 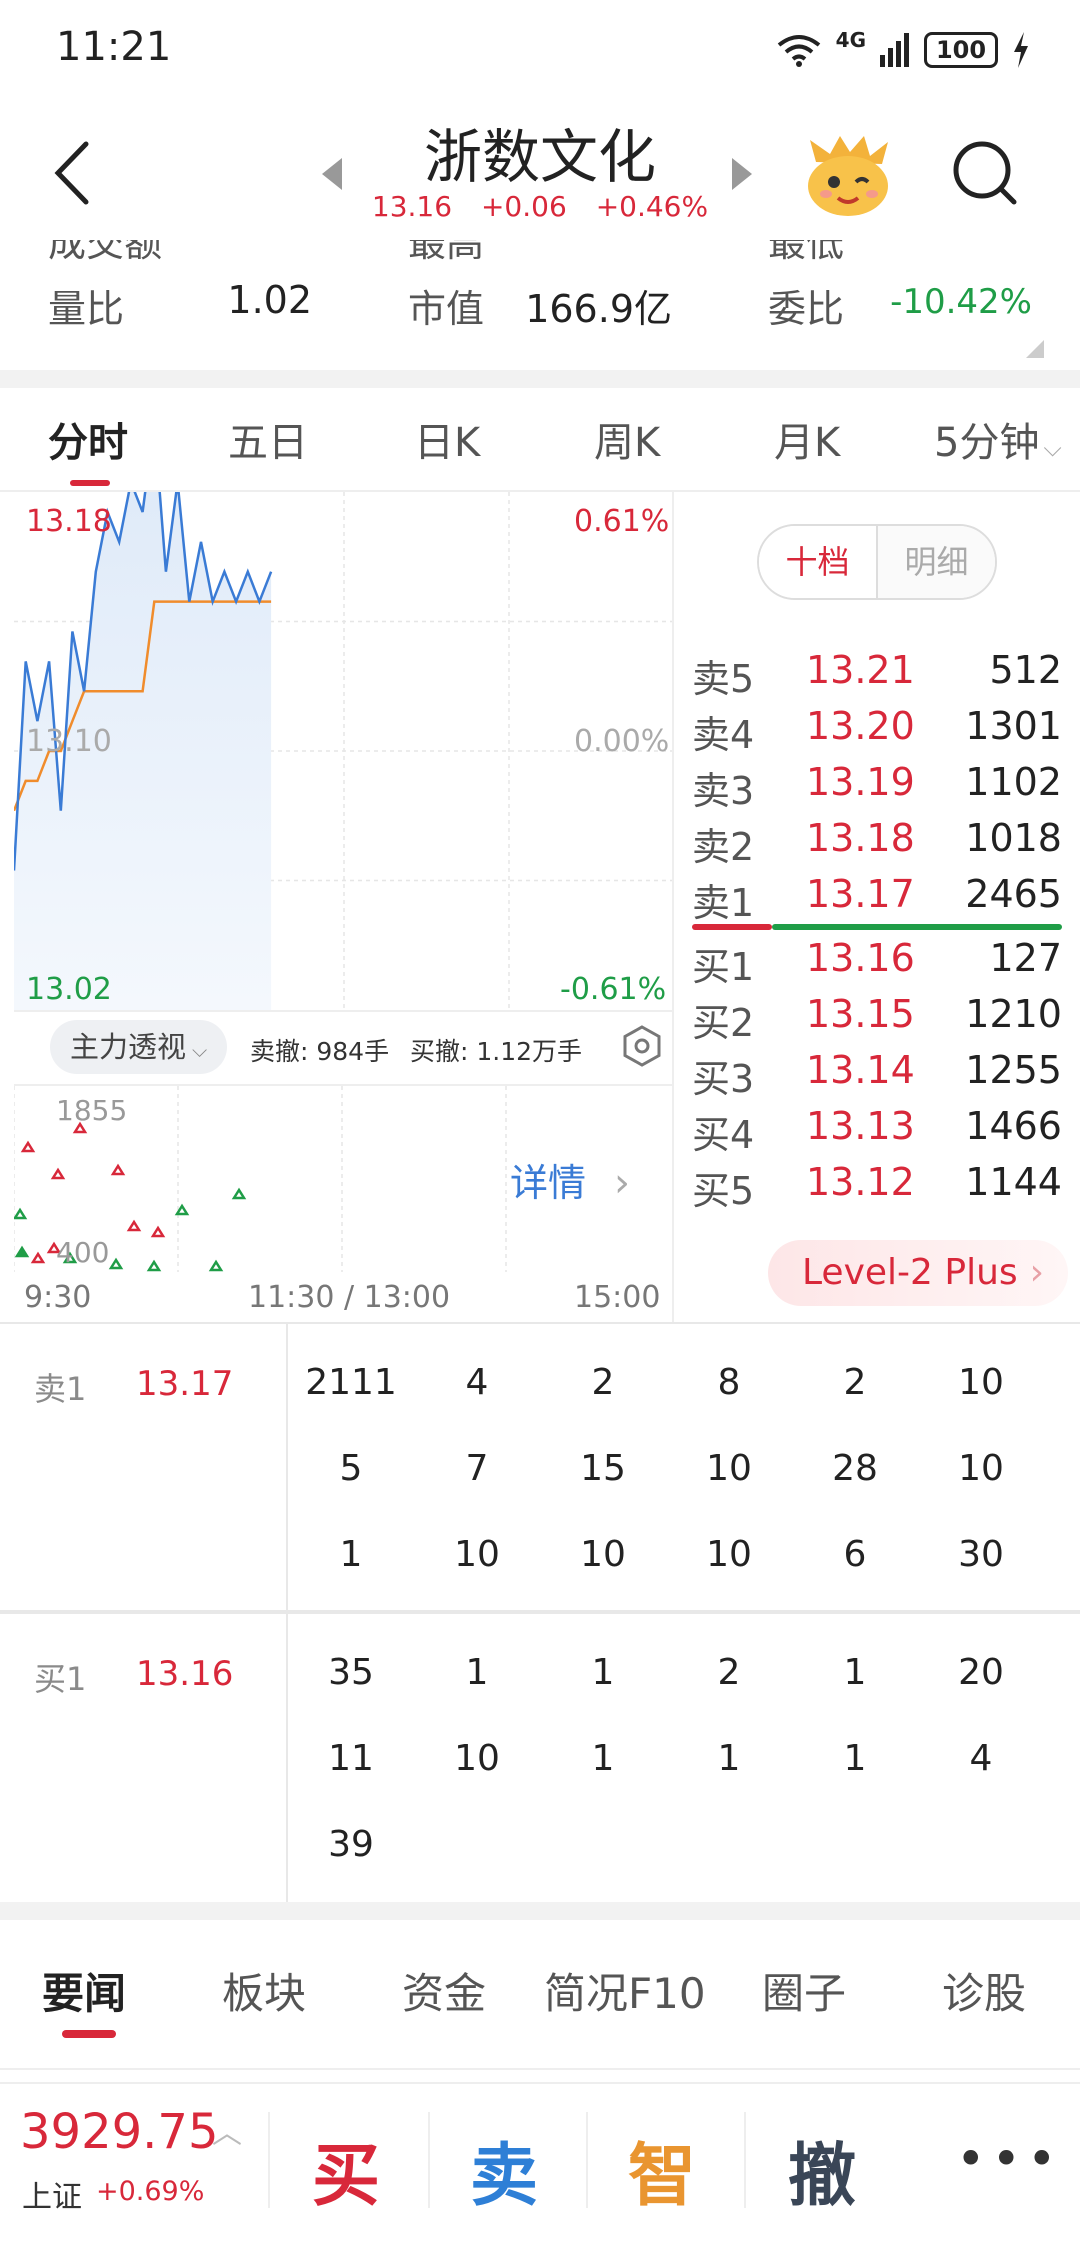 What do you see at coordinates (128, 1047) in the screenshot?
I see `main-force-label: 主力透视` at bounding box center [128, 1047].